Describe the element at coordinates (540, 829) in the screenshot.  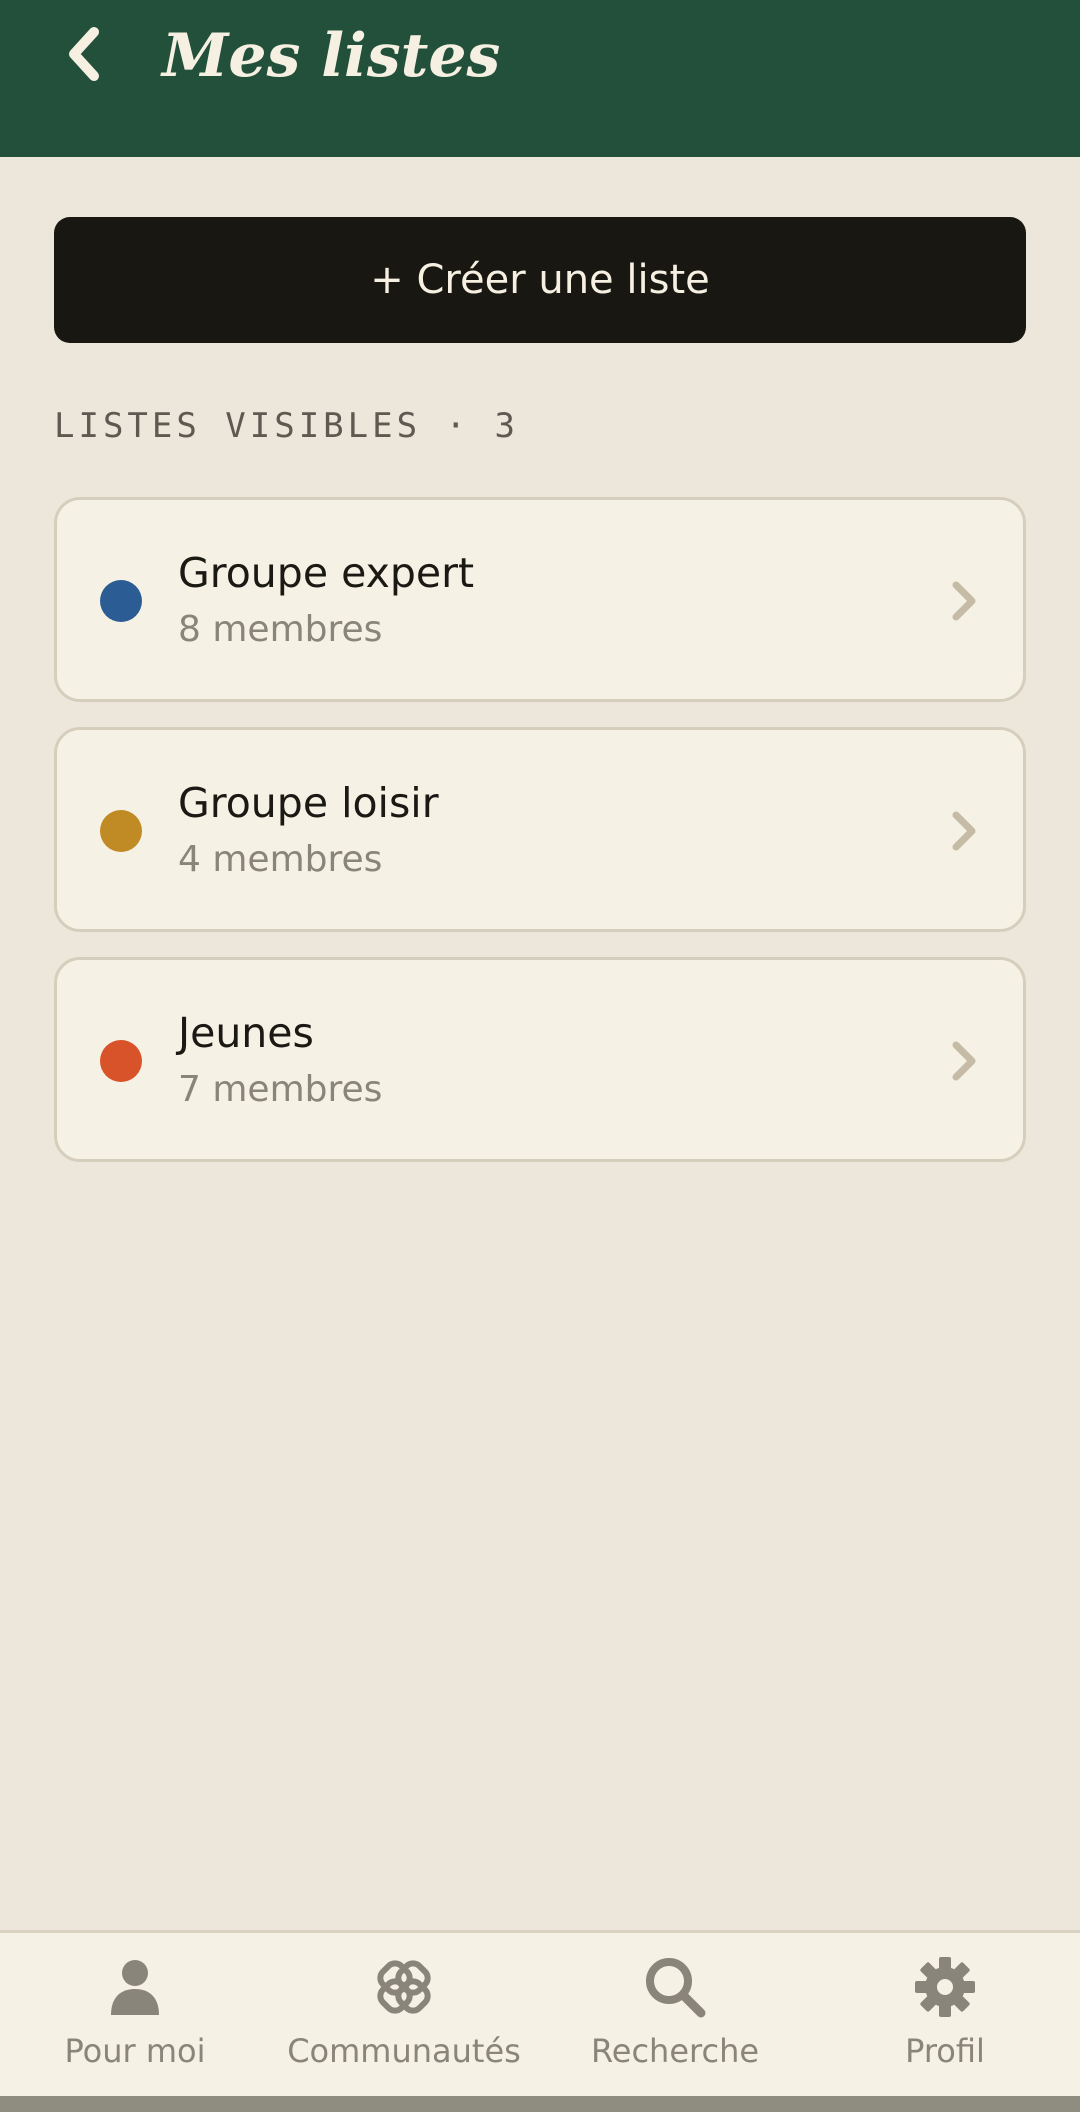
I see `list-card-groupe-loisir: Groupe loisir 4 membres` at that location.